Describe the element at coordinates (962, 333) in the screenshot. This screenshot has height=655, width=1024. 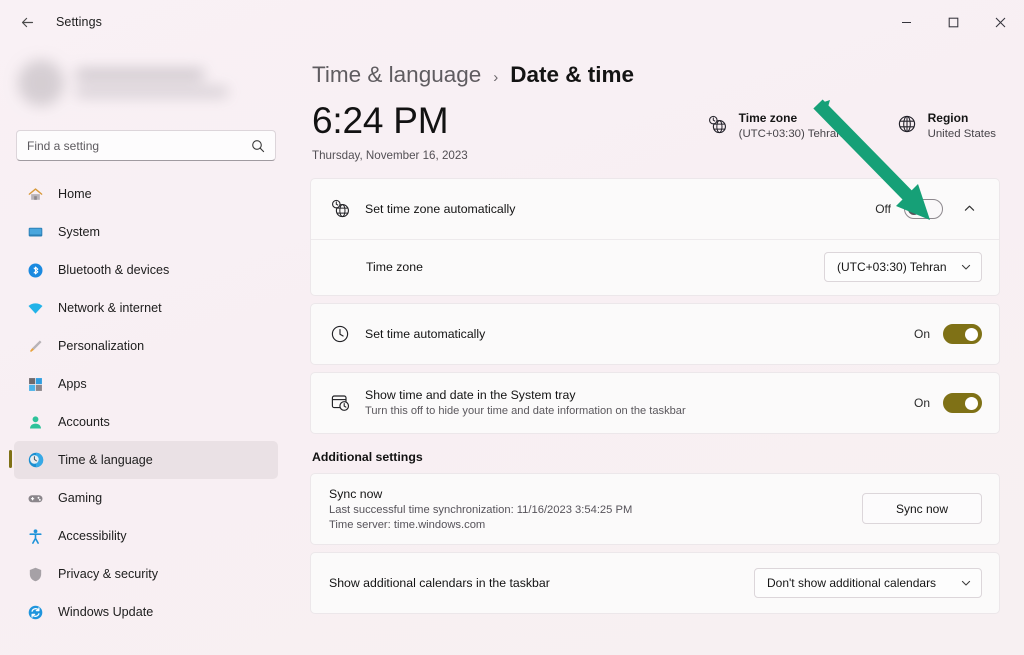
I see `set-time-automatically-toggle` at that location.